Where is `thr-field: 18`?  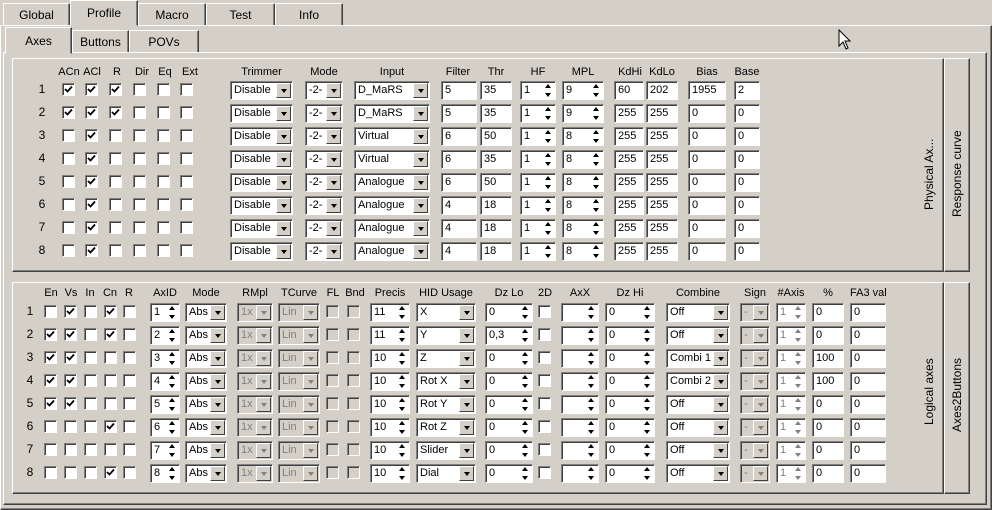
thr-field: 18 is located at coordinates (496, 228).